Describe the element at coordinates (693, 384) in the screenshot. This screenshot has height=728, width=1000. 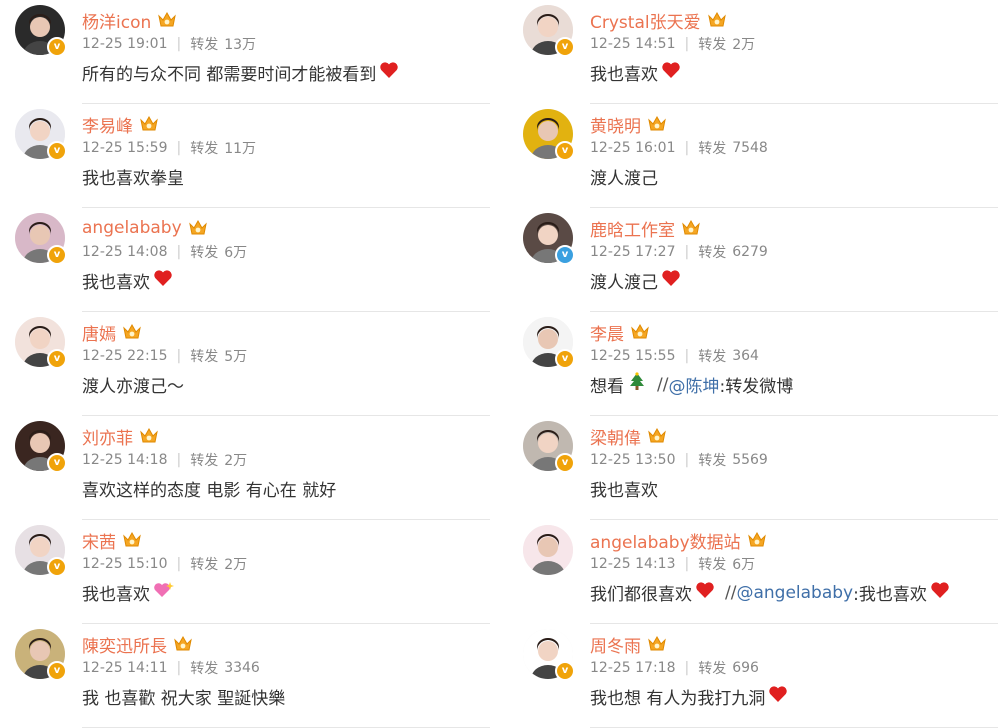
I see `mention-link: @陈坤` at that location.